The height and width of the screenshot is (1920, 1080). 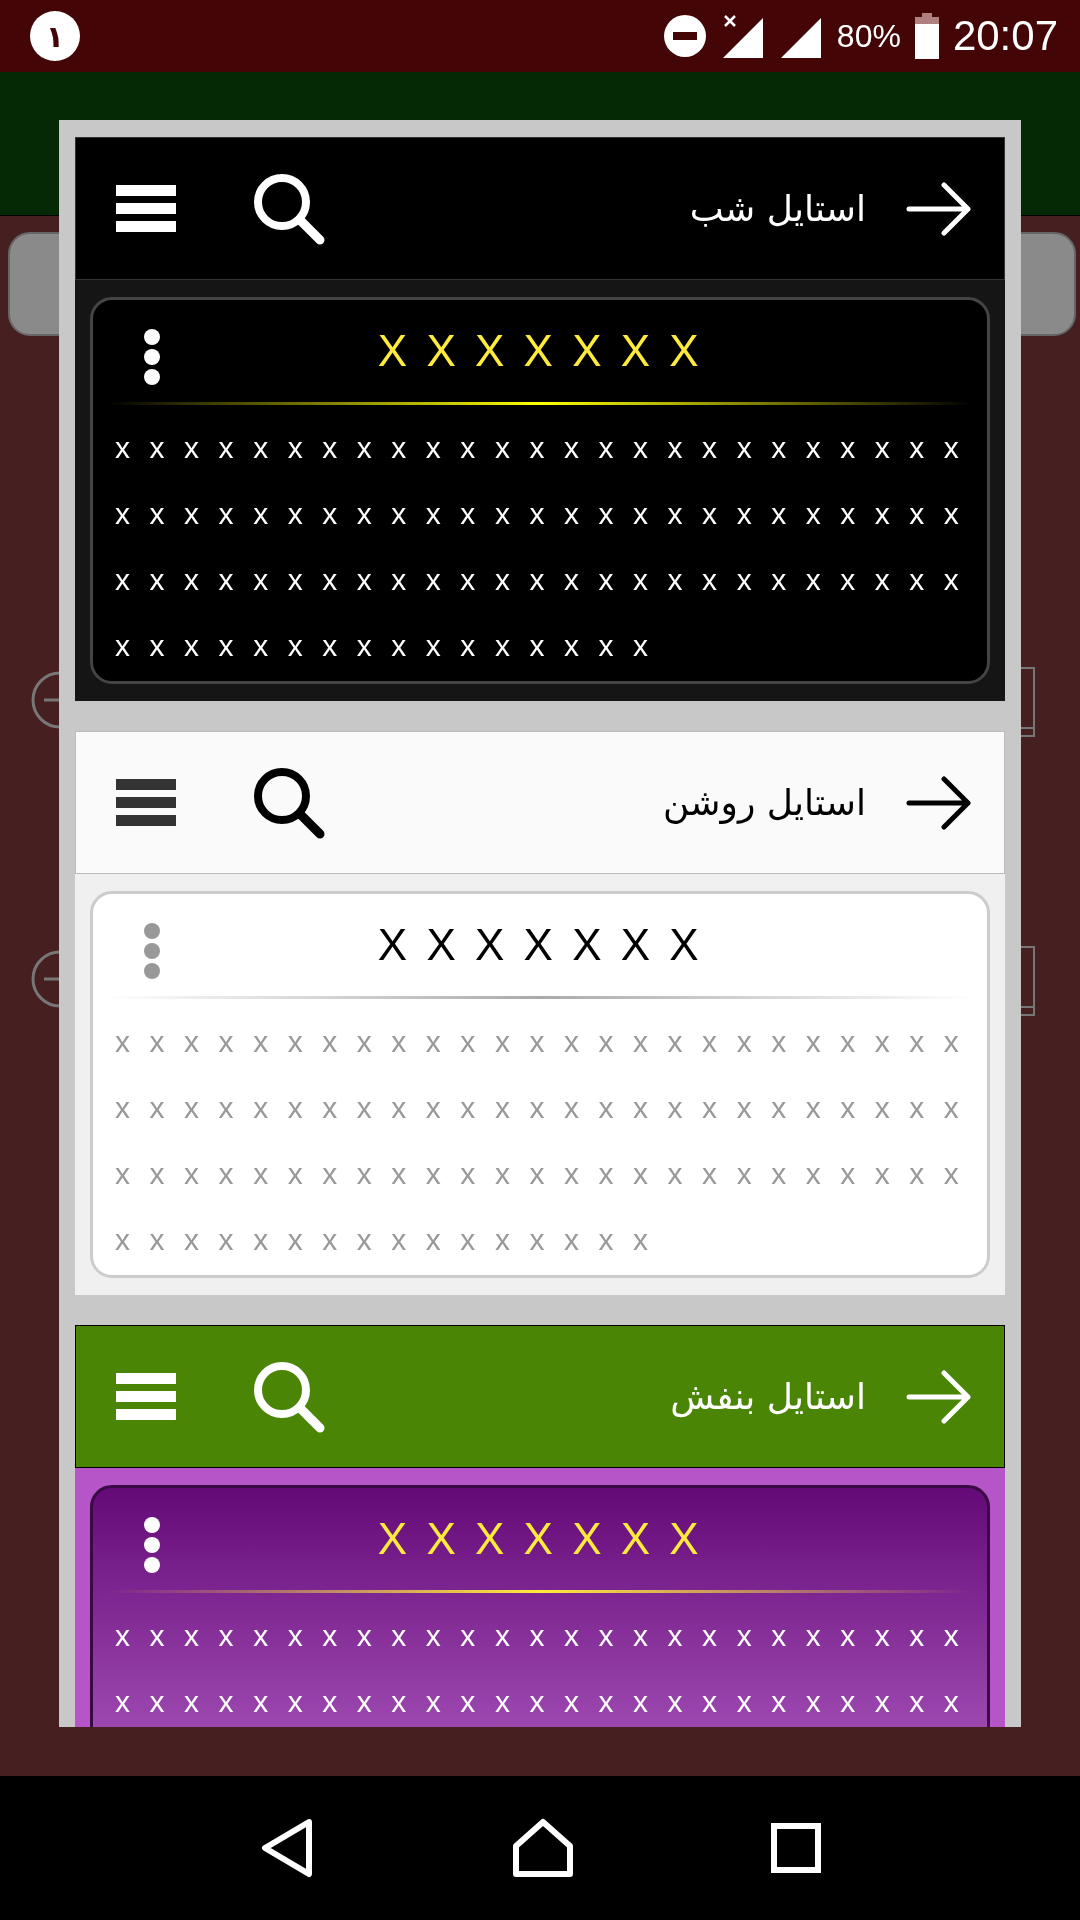 I want to click on toolbar-title: استایل روشن, so click(x=764, y=802).